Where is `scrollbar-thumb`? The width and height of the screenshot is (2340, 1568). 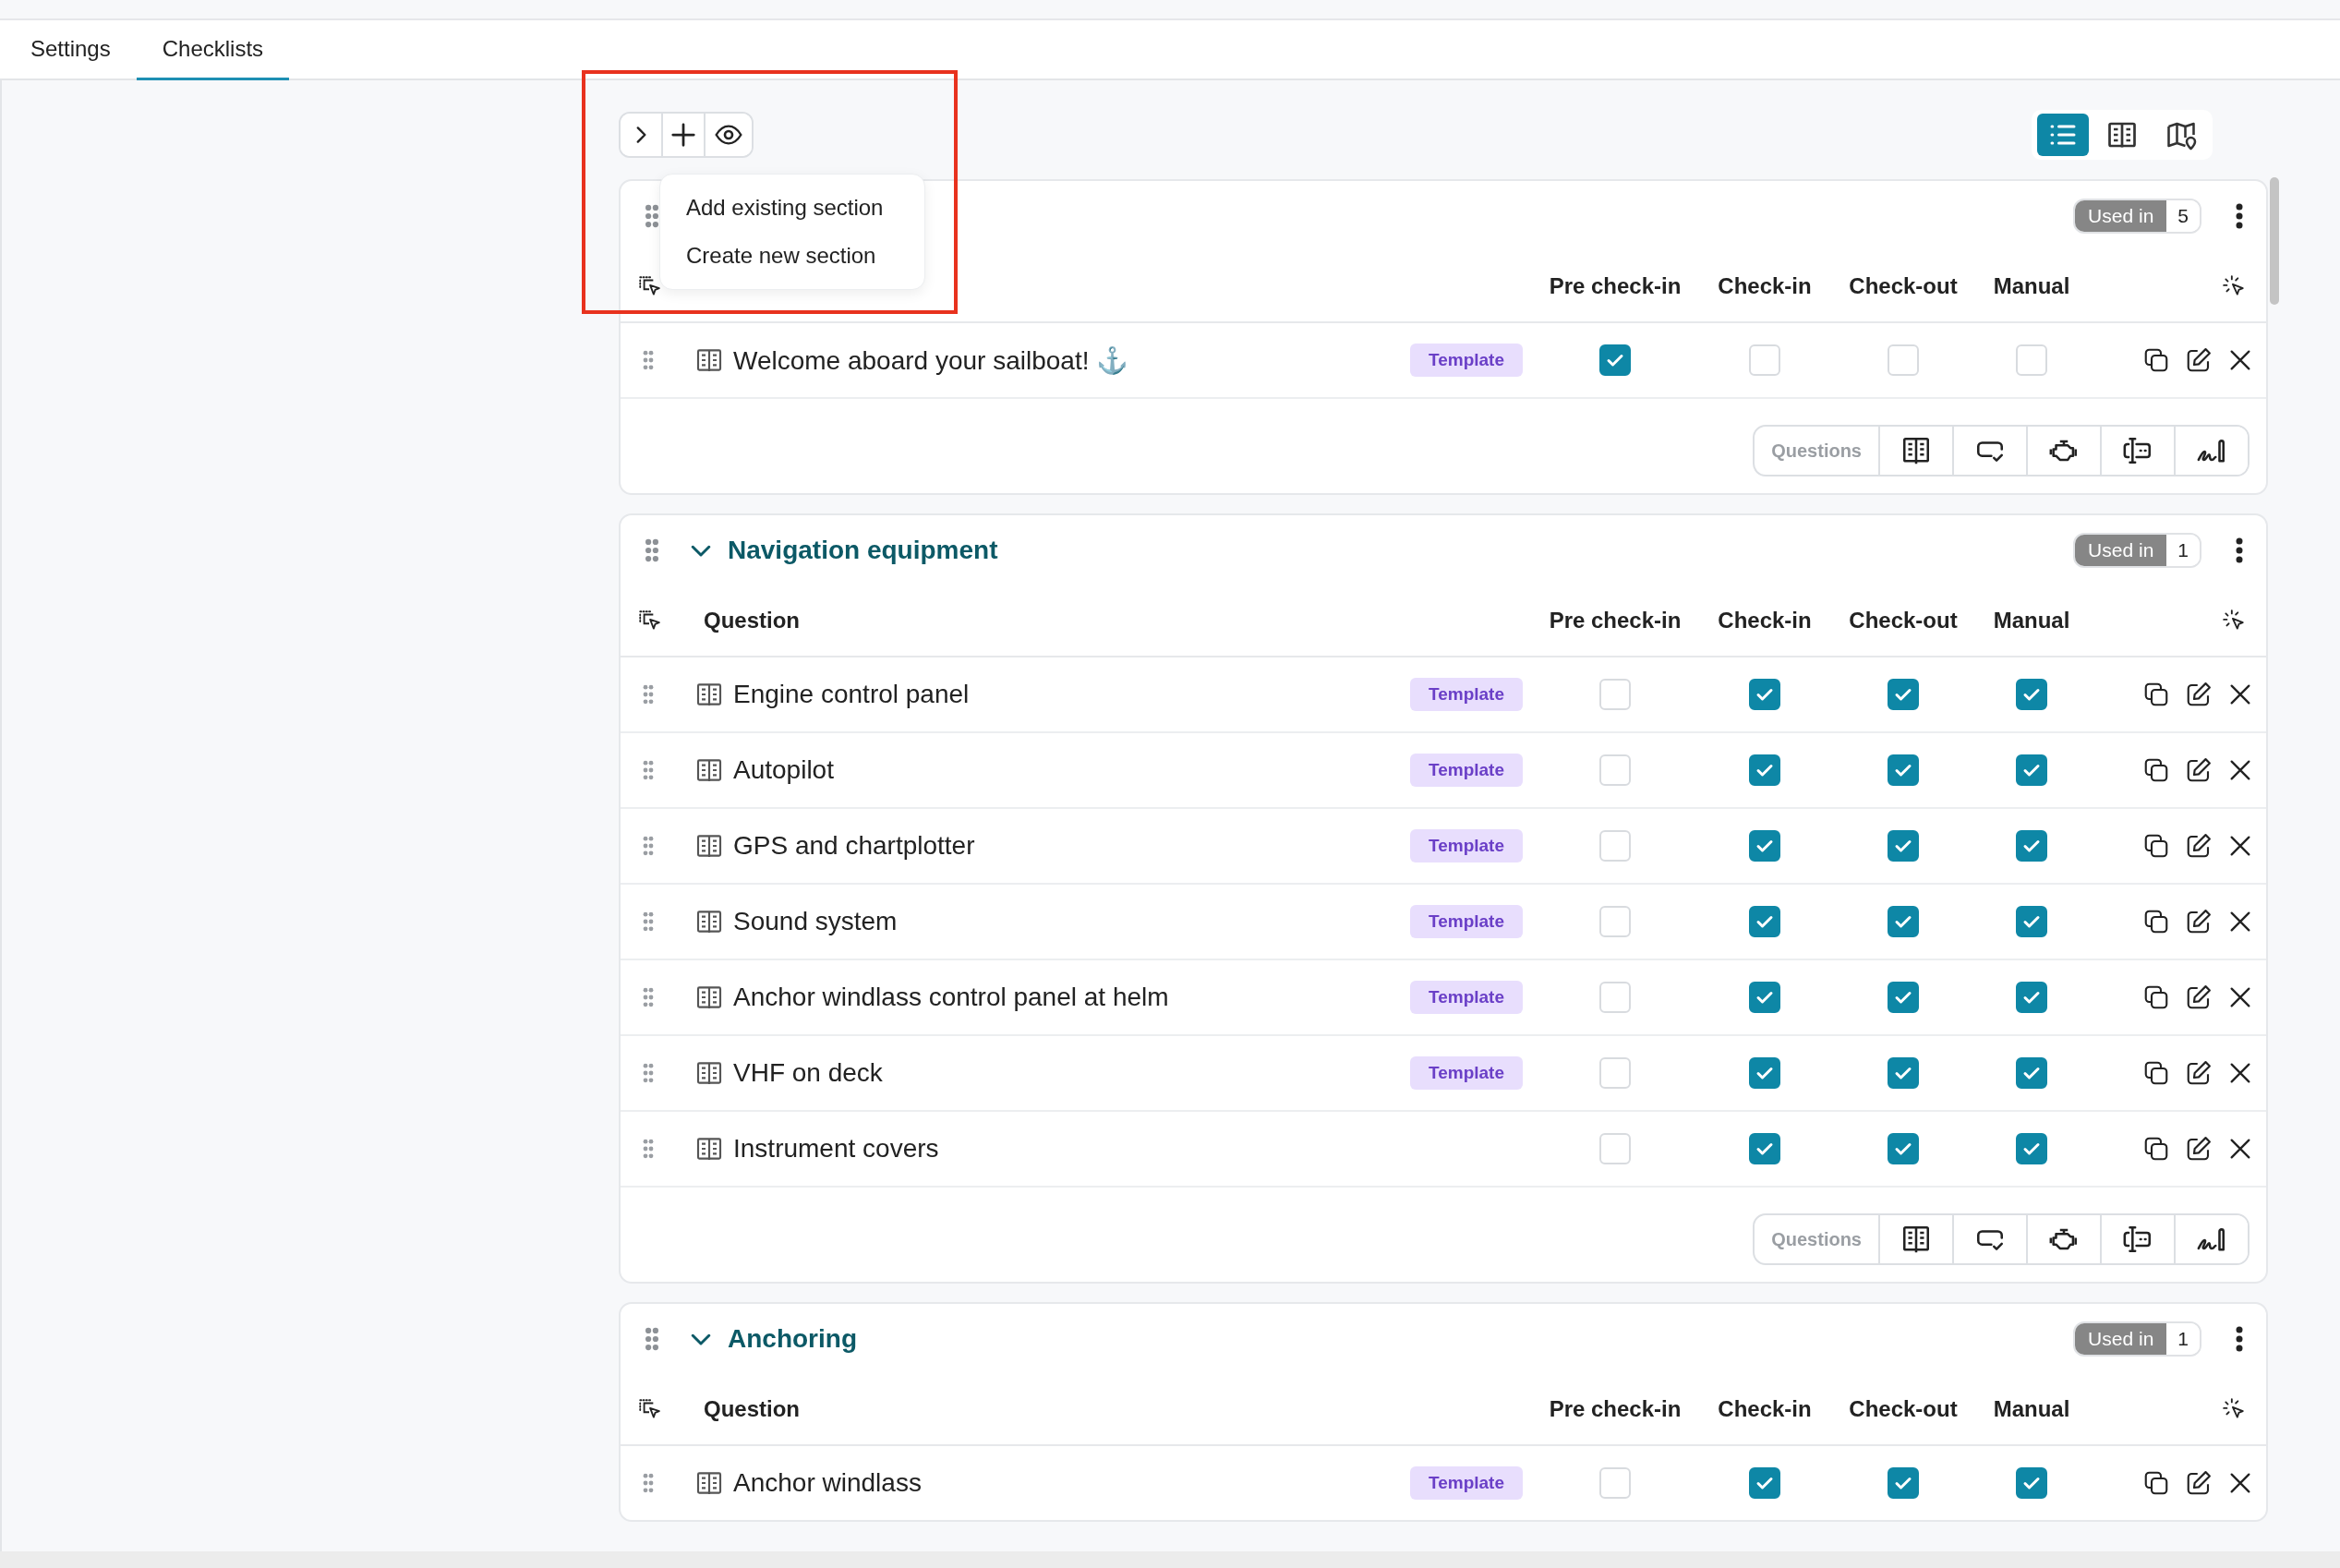 scrollbar-thumb is located at coordinates (2274, 241).